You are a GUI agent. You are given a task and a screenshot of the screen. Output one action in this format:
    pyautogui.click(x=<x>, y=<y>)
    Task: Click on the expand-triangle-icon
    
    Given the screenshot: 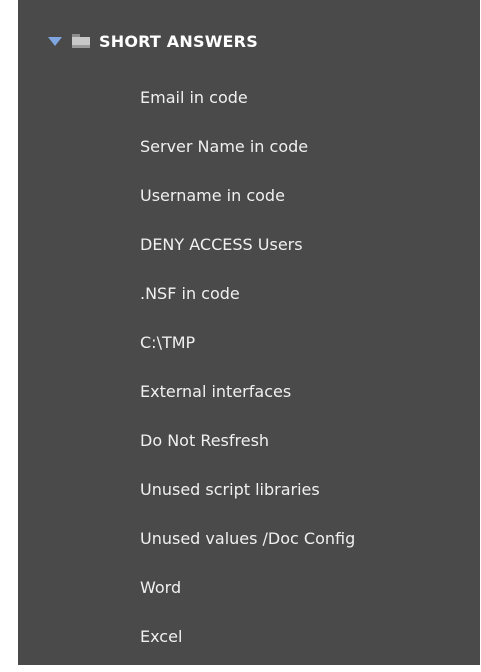 What is the action you would take?
    pyautogui.click(x=55, y=41)
    